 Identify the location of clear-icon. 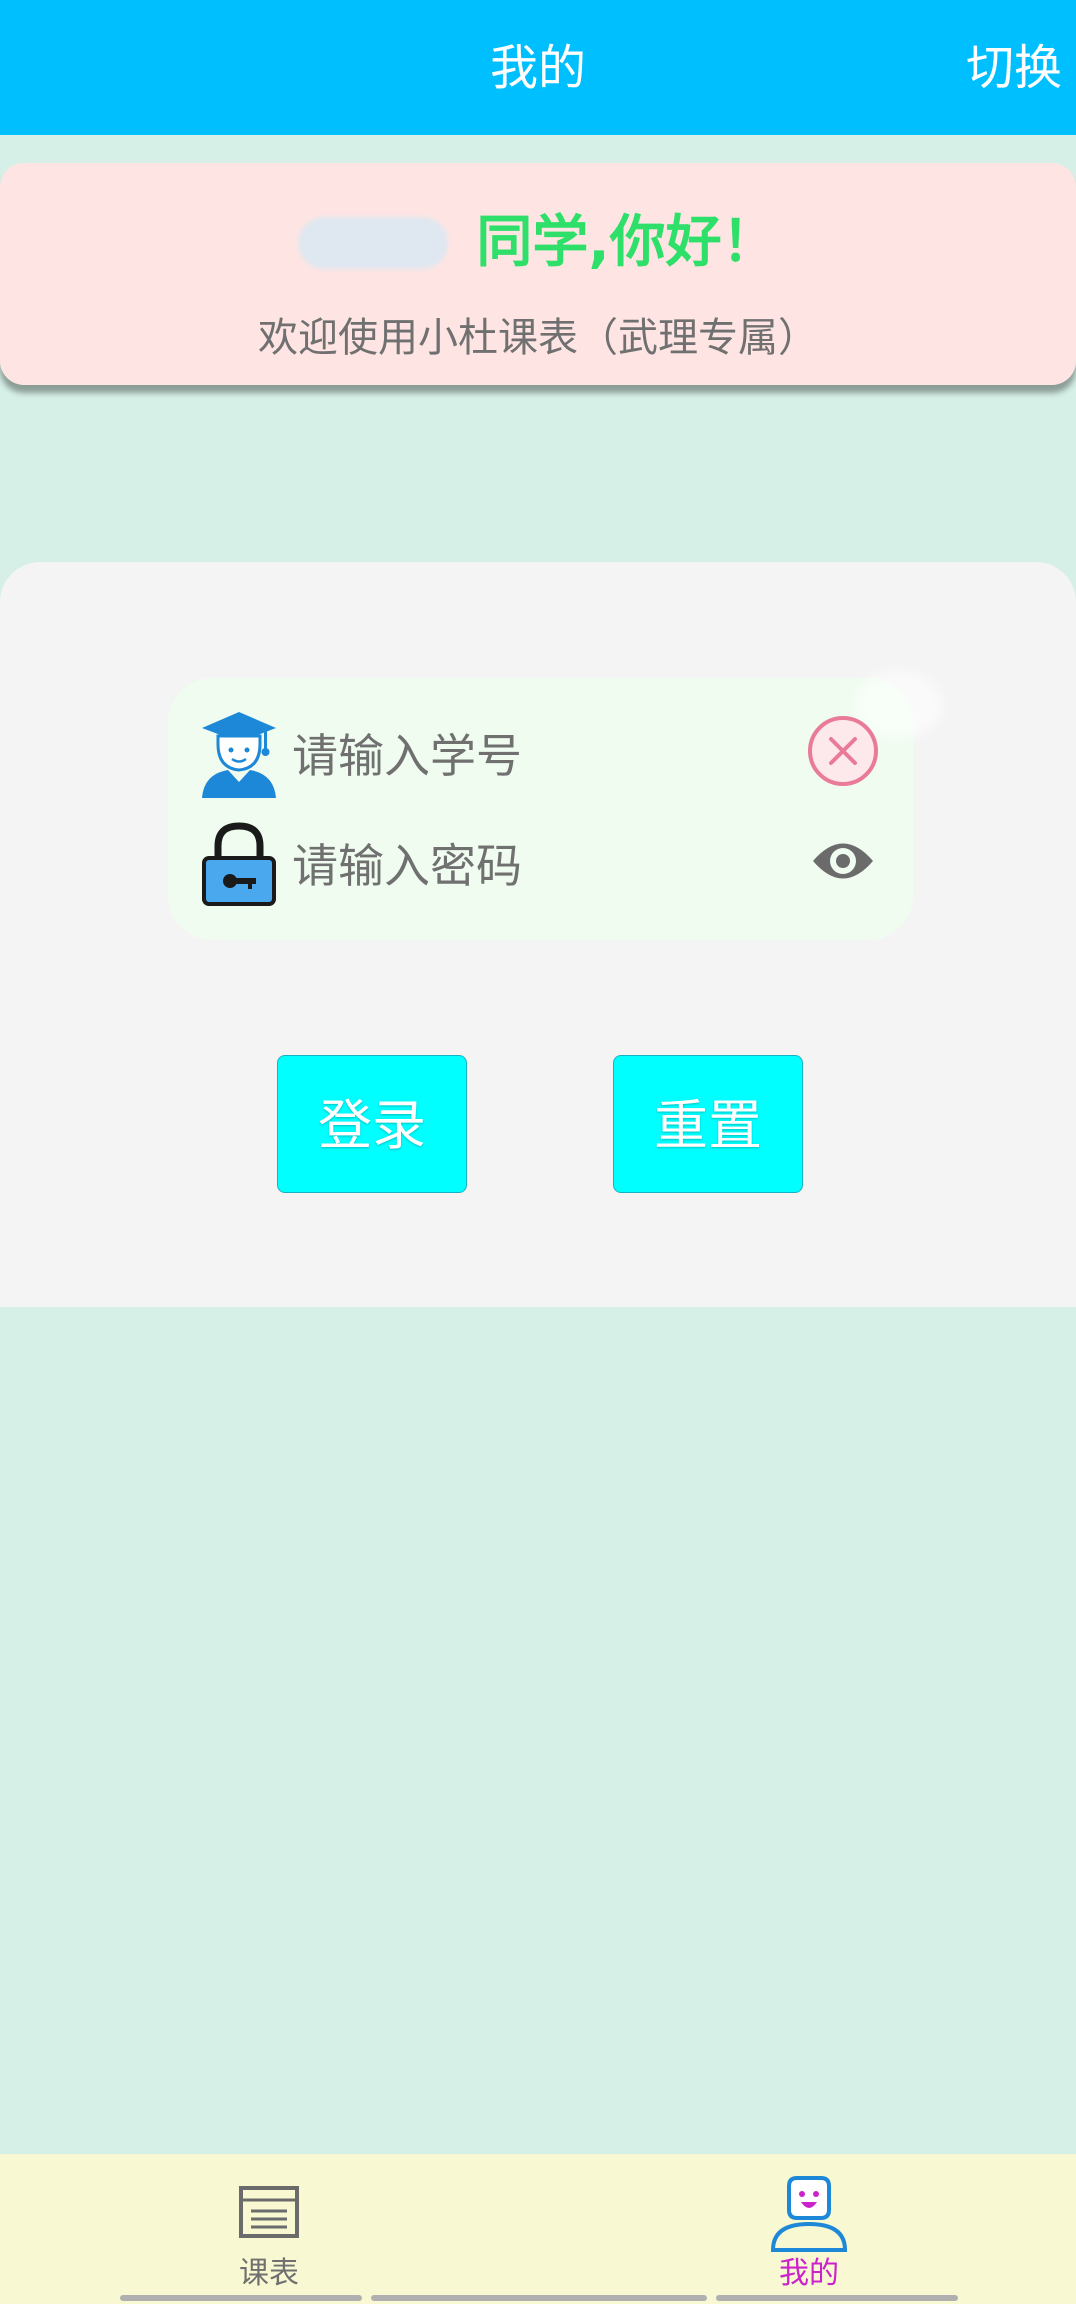
(843, 751).